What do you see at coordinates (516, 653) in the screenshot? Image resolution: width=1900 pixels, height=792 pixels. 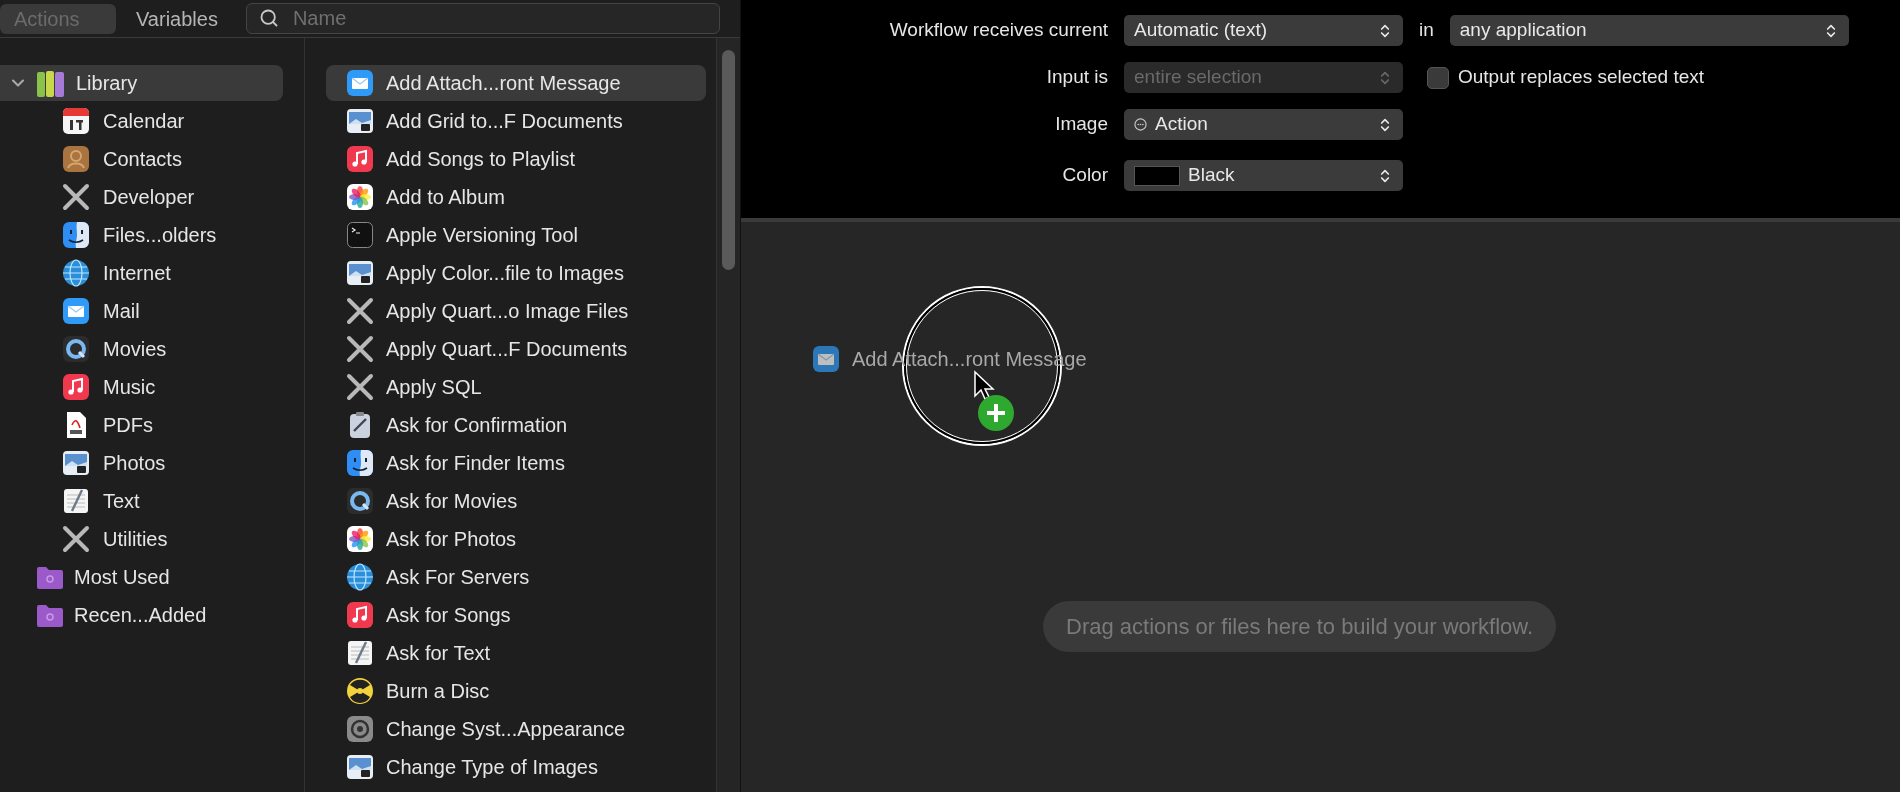 I see `action-item: Ask for Text` at bounding box center [516, 653].